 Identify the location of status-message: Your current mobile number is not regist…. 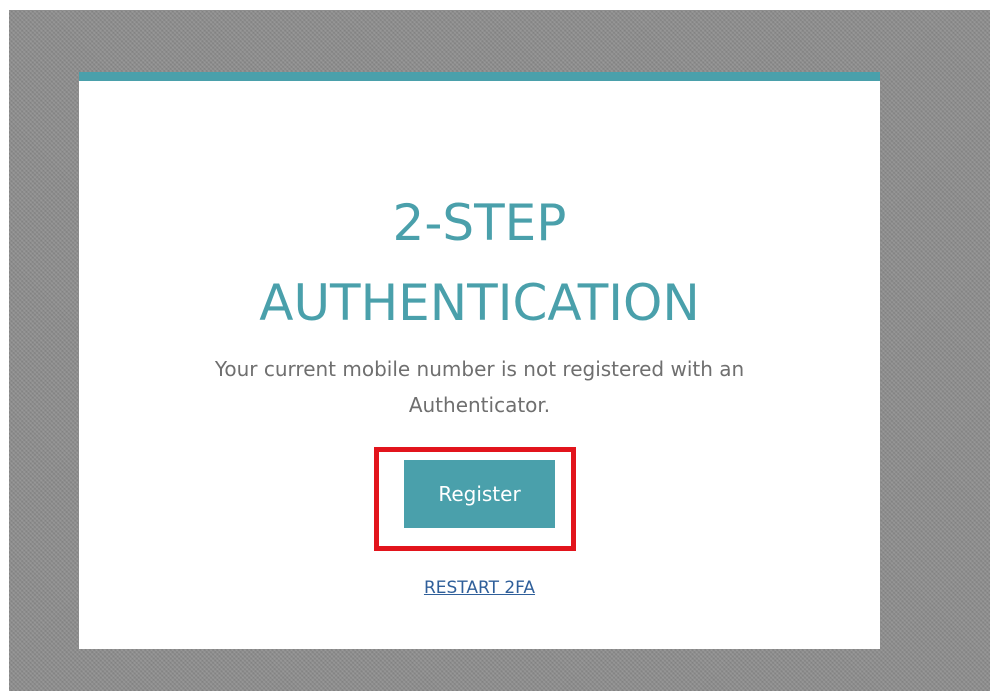
(479, 387).